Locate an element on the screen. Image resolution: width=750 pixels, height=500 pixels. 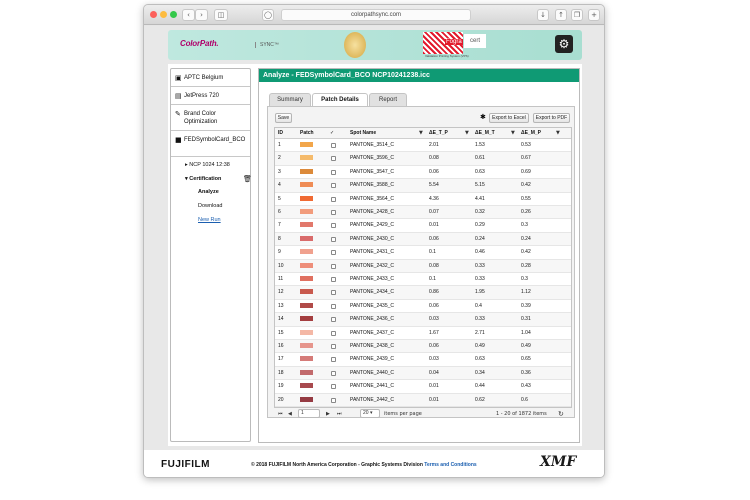
table-row: 19 PANTONE_2441_C 0.01 0.44 0.43 is located at coordinates (423, 387).